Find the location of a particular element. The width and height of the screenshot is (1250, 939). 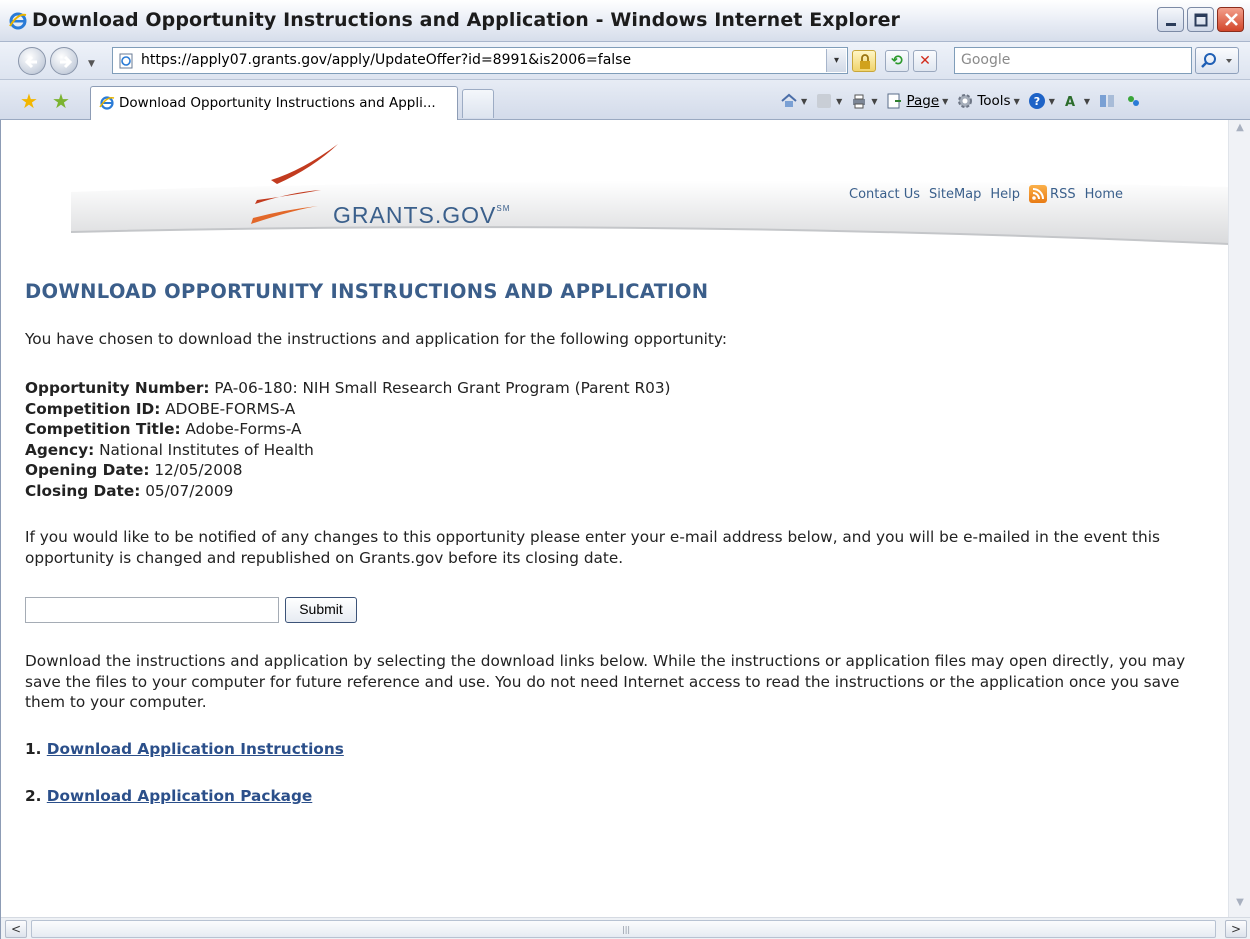

download-instructions-link: Download Application Instructions is located at coordinates (195, 749).